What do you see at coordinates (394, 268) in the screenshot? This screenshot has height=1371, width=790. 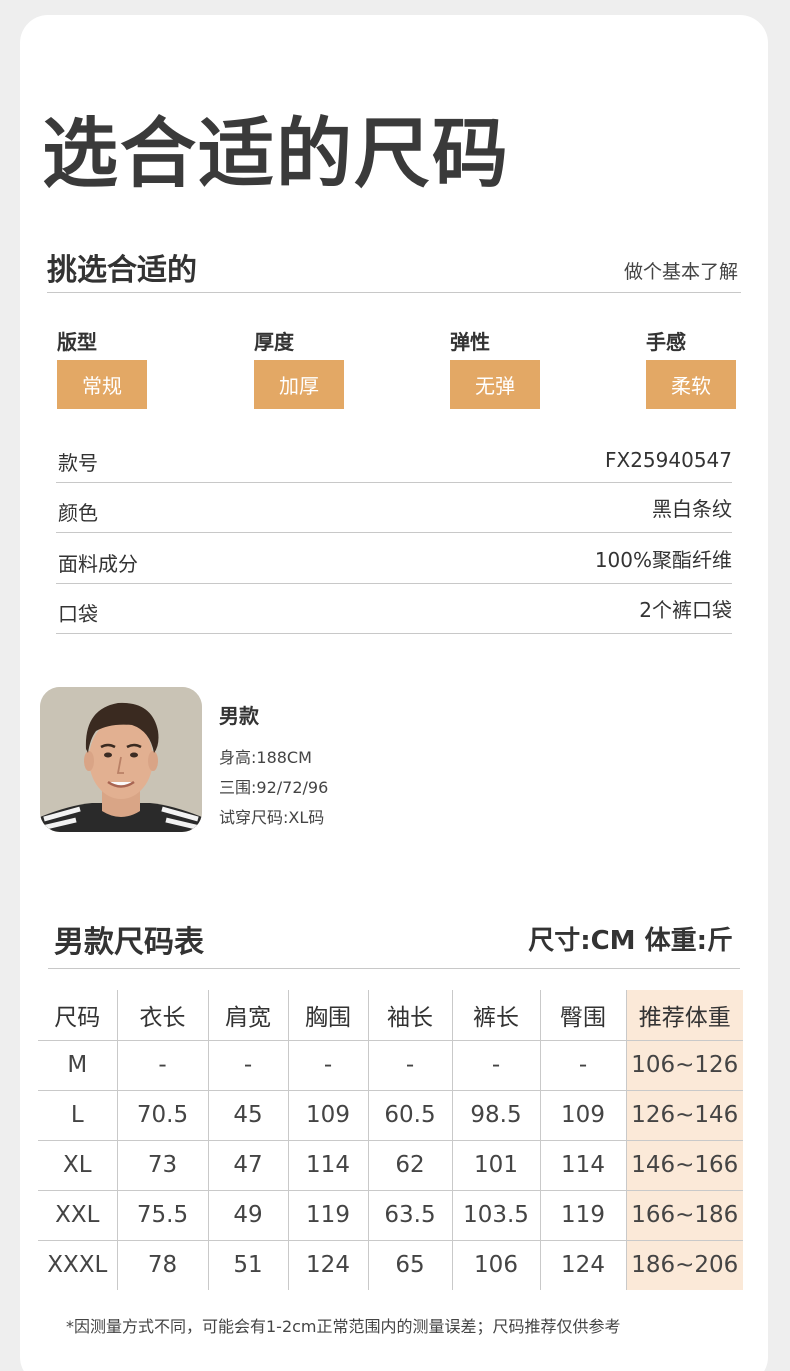 I see `pick-section-header: 挑选合适的 做个基本了解` at bounding box center [394, 268].